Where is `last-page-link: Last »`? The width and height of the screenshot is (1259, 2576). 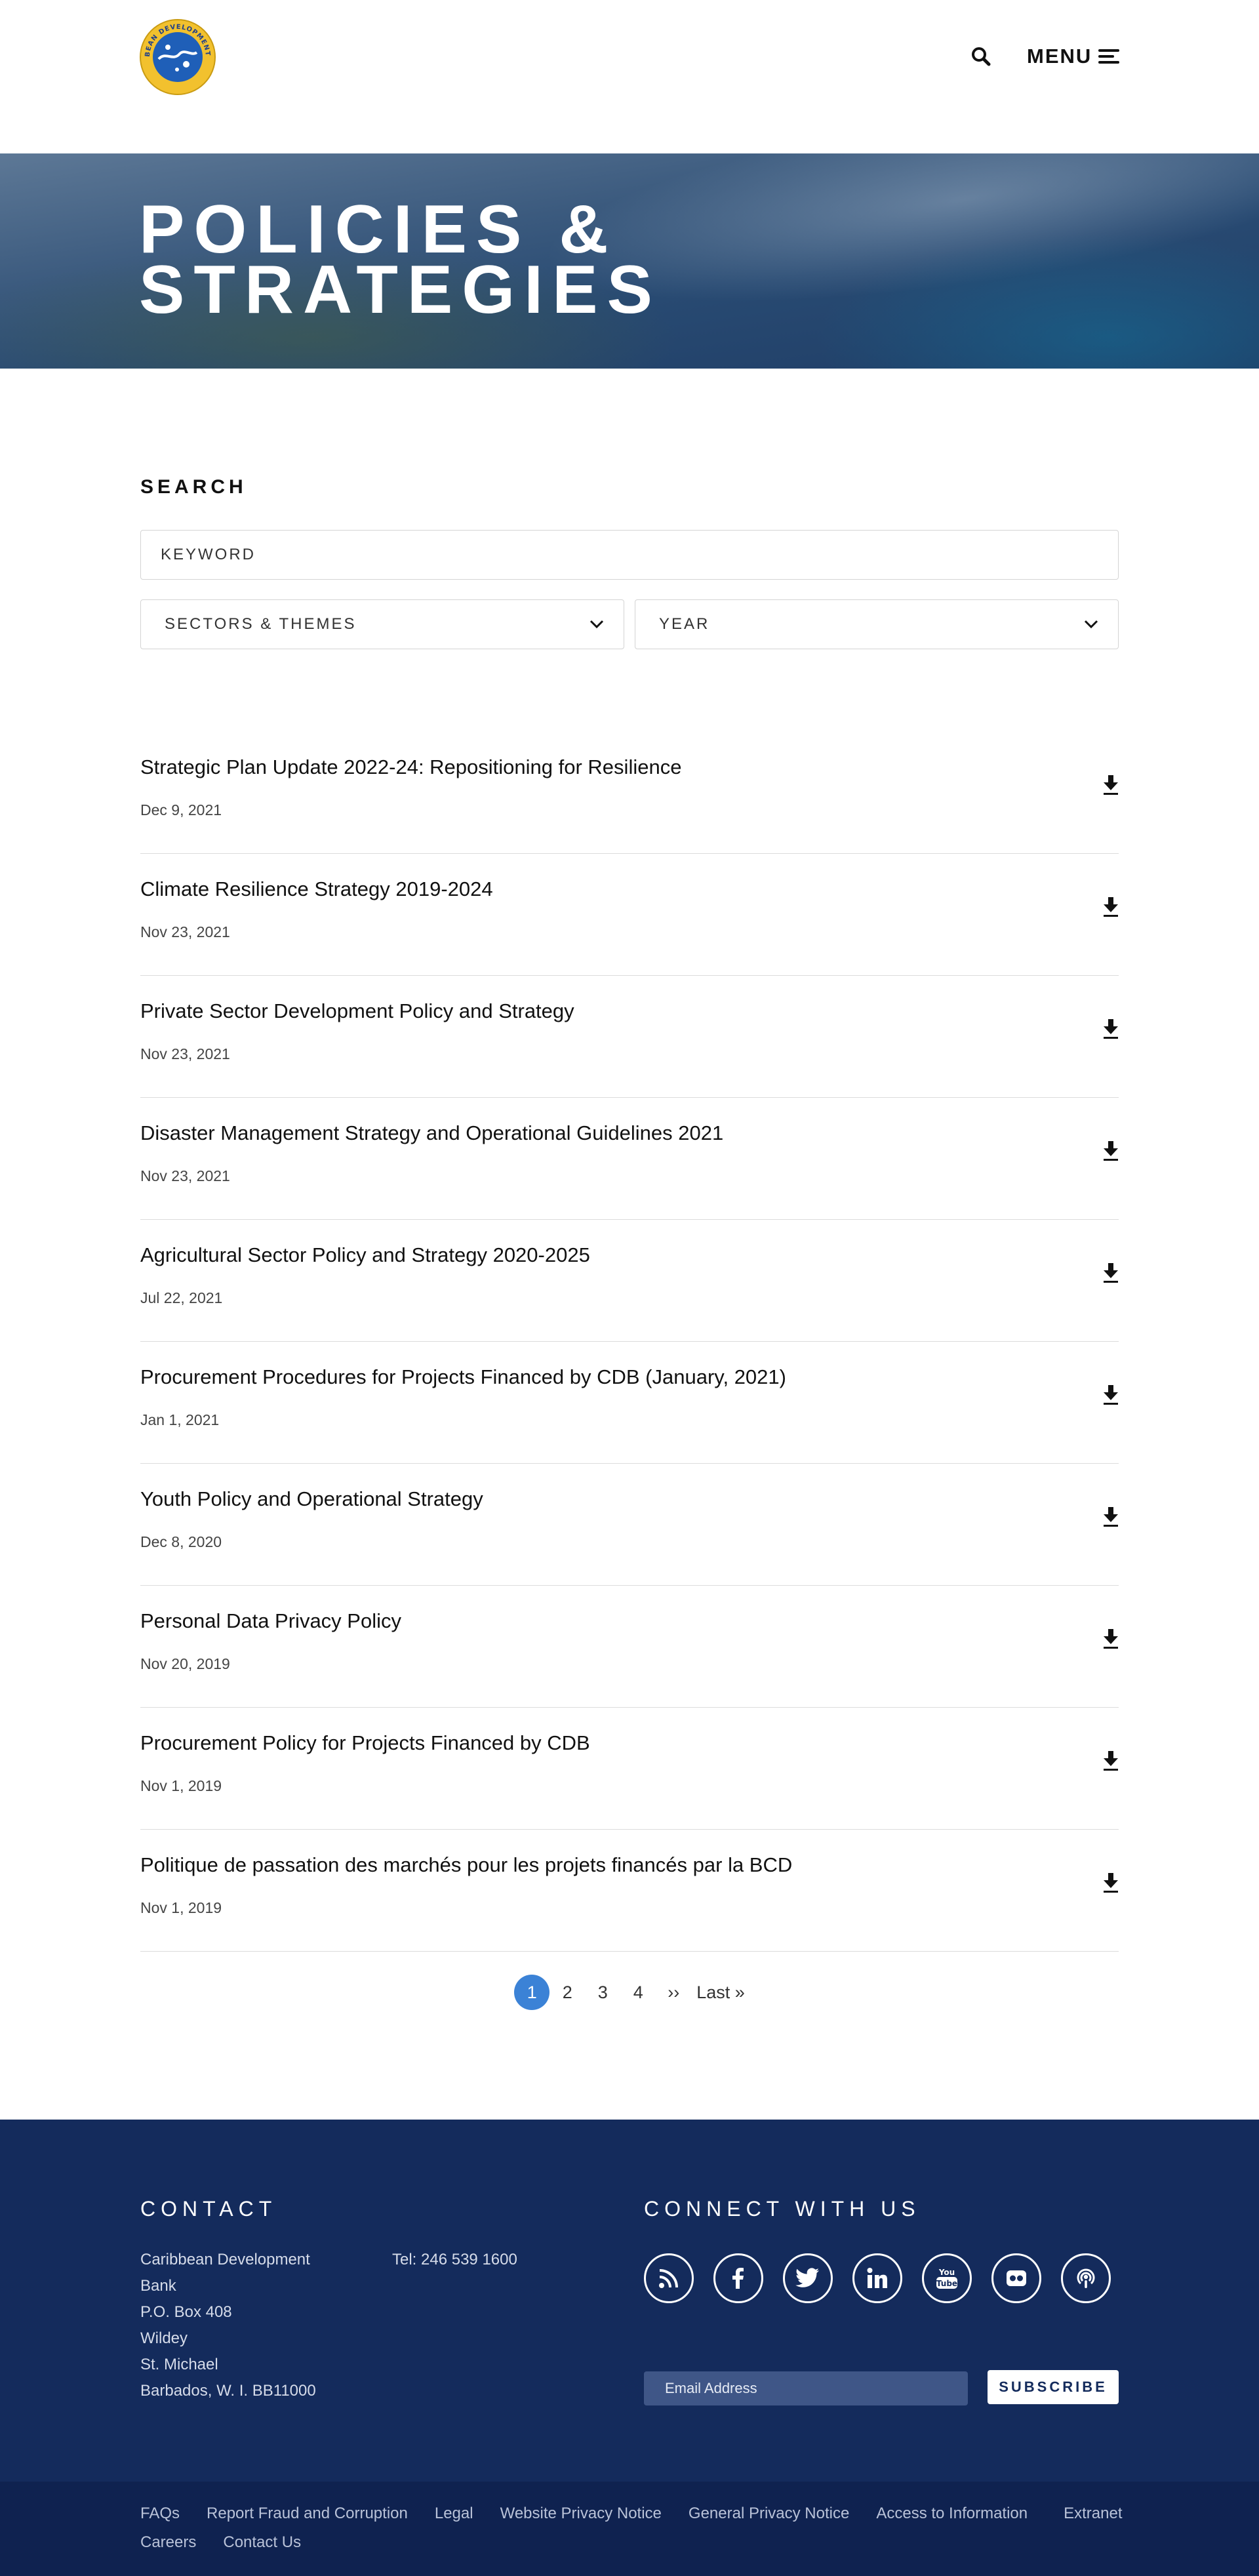 last-page-link: Last » is located at coordinates (721, 1992).